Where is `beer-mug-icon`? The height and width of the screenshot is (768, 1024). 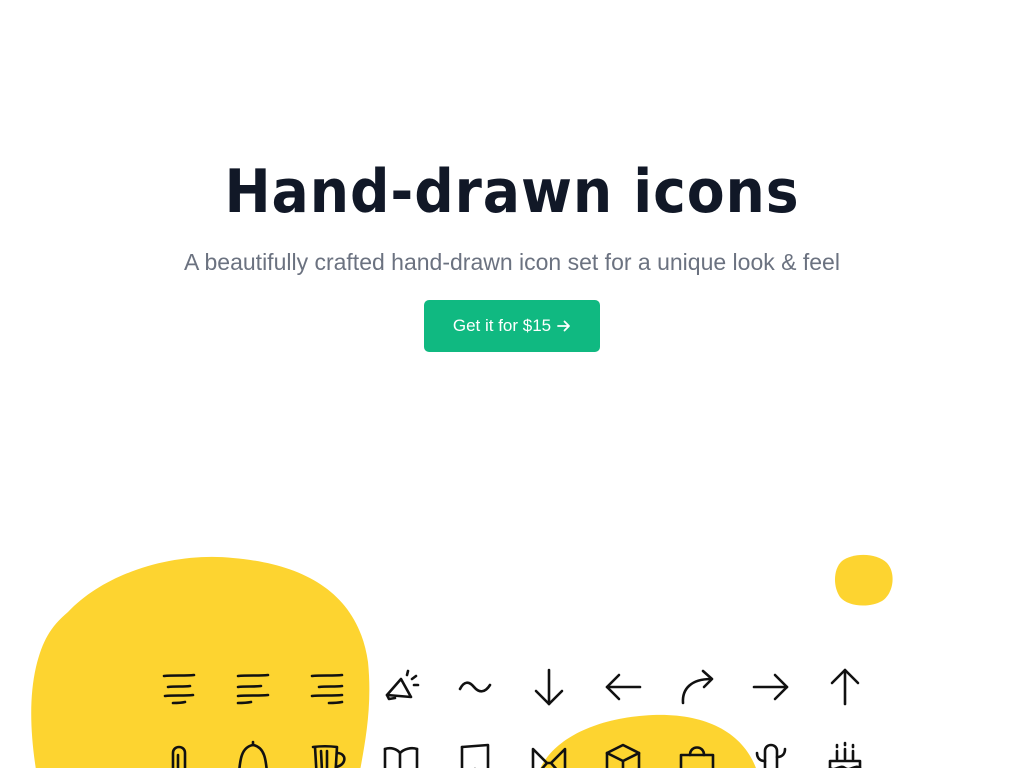
beer-mug-icon is located at coordinates (327, 754).